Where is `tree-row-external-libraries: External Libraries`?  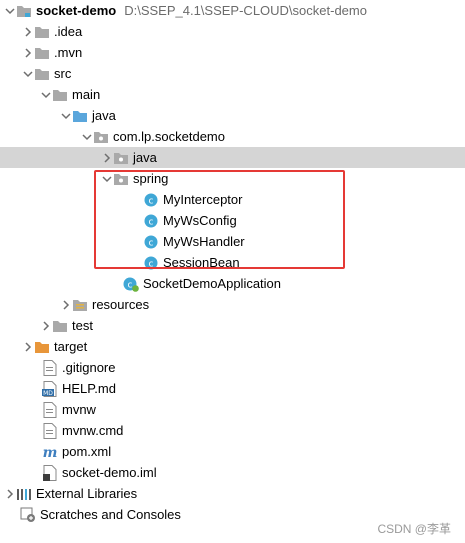 tree-row-external-libraries: External Libraries is located at coordinates (232, 493).